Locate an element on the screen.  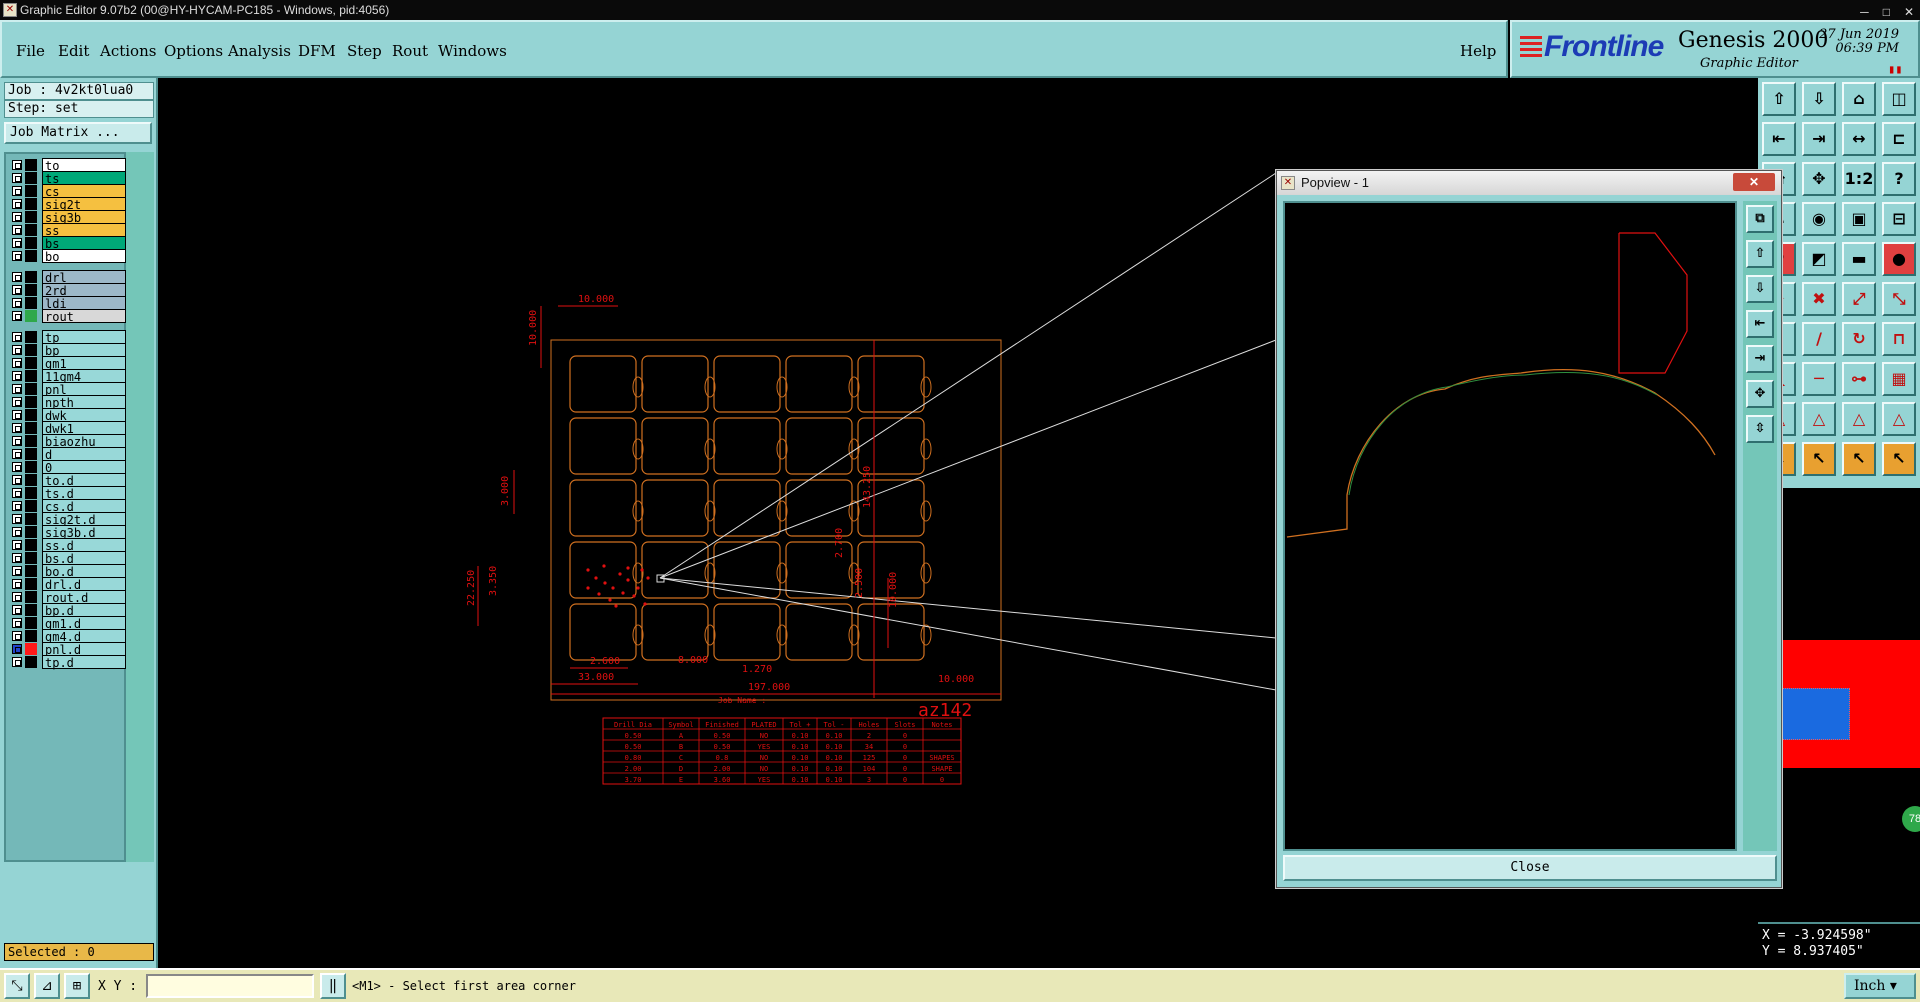
layer-row-bs-d: bs.d is located at coordinates (68, 558).